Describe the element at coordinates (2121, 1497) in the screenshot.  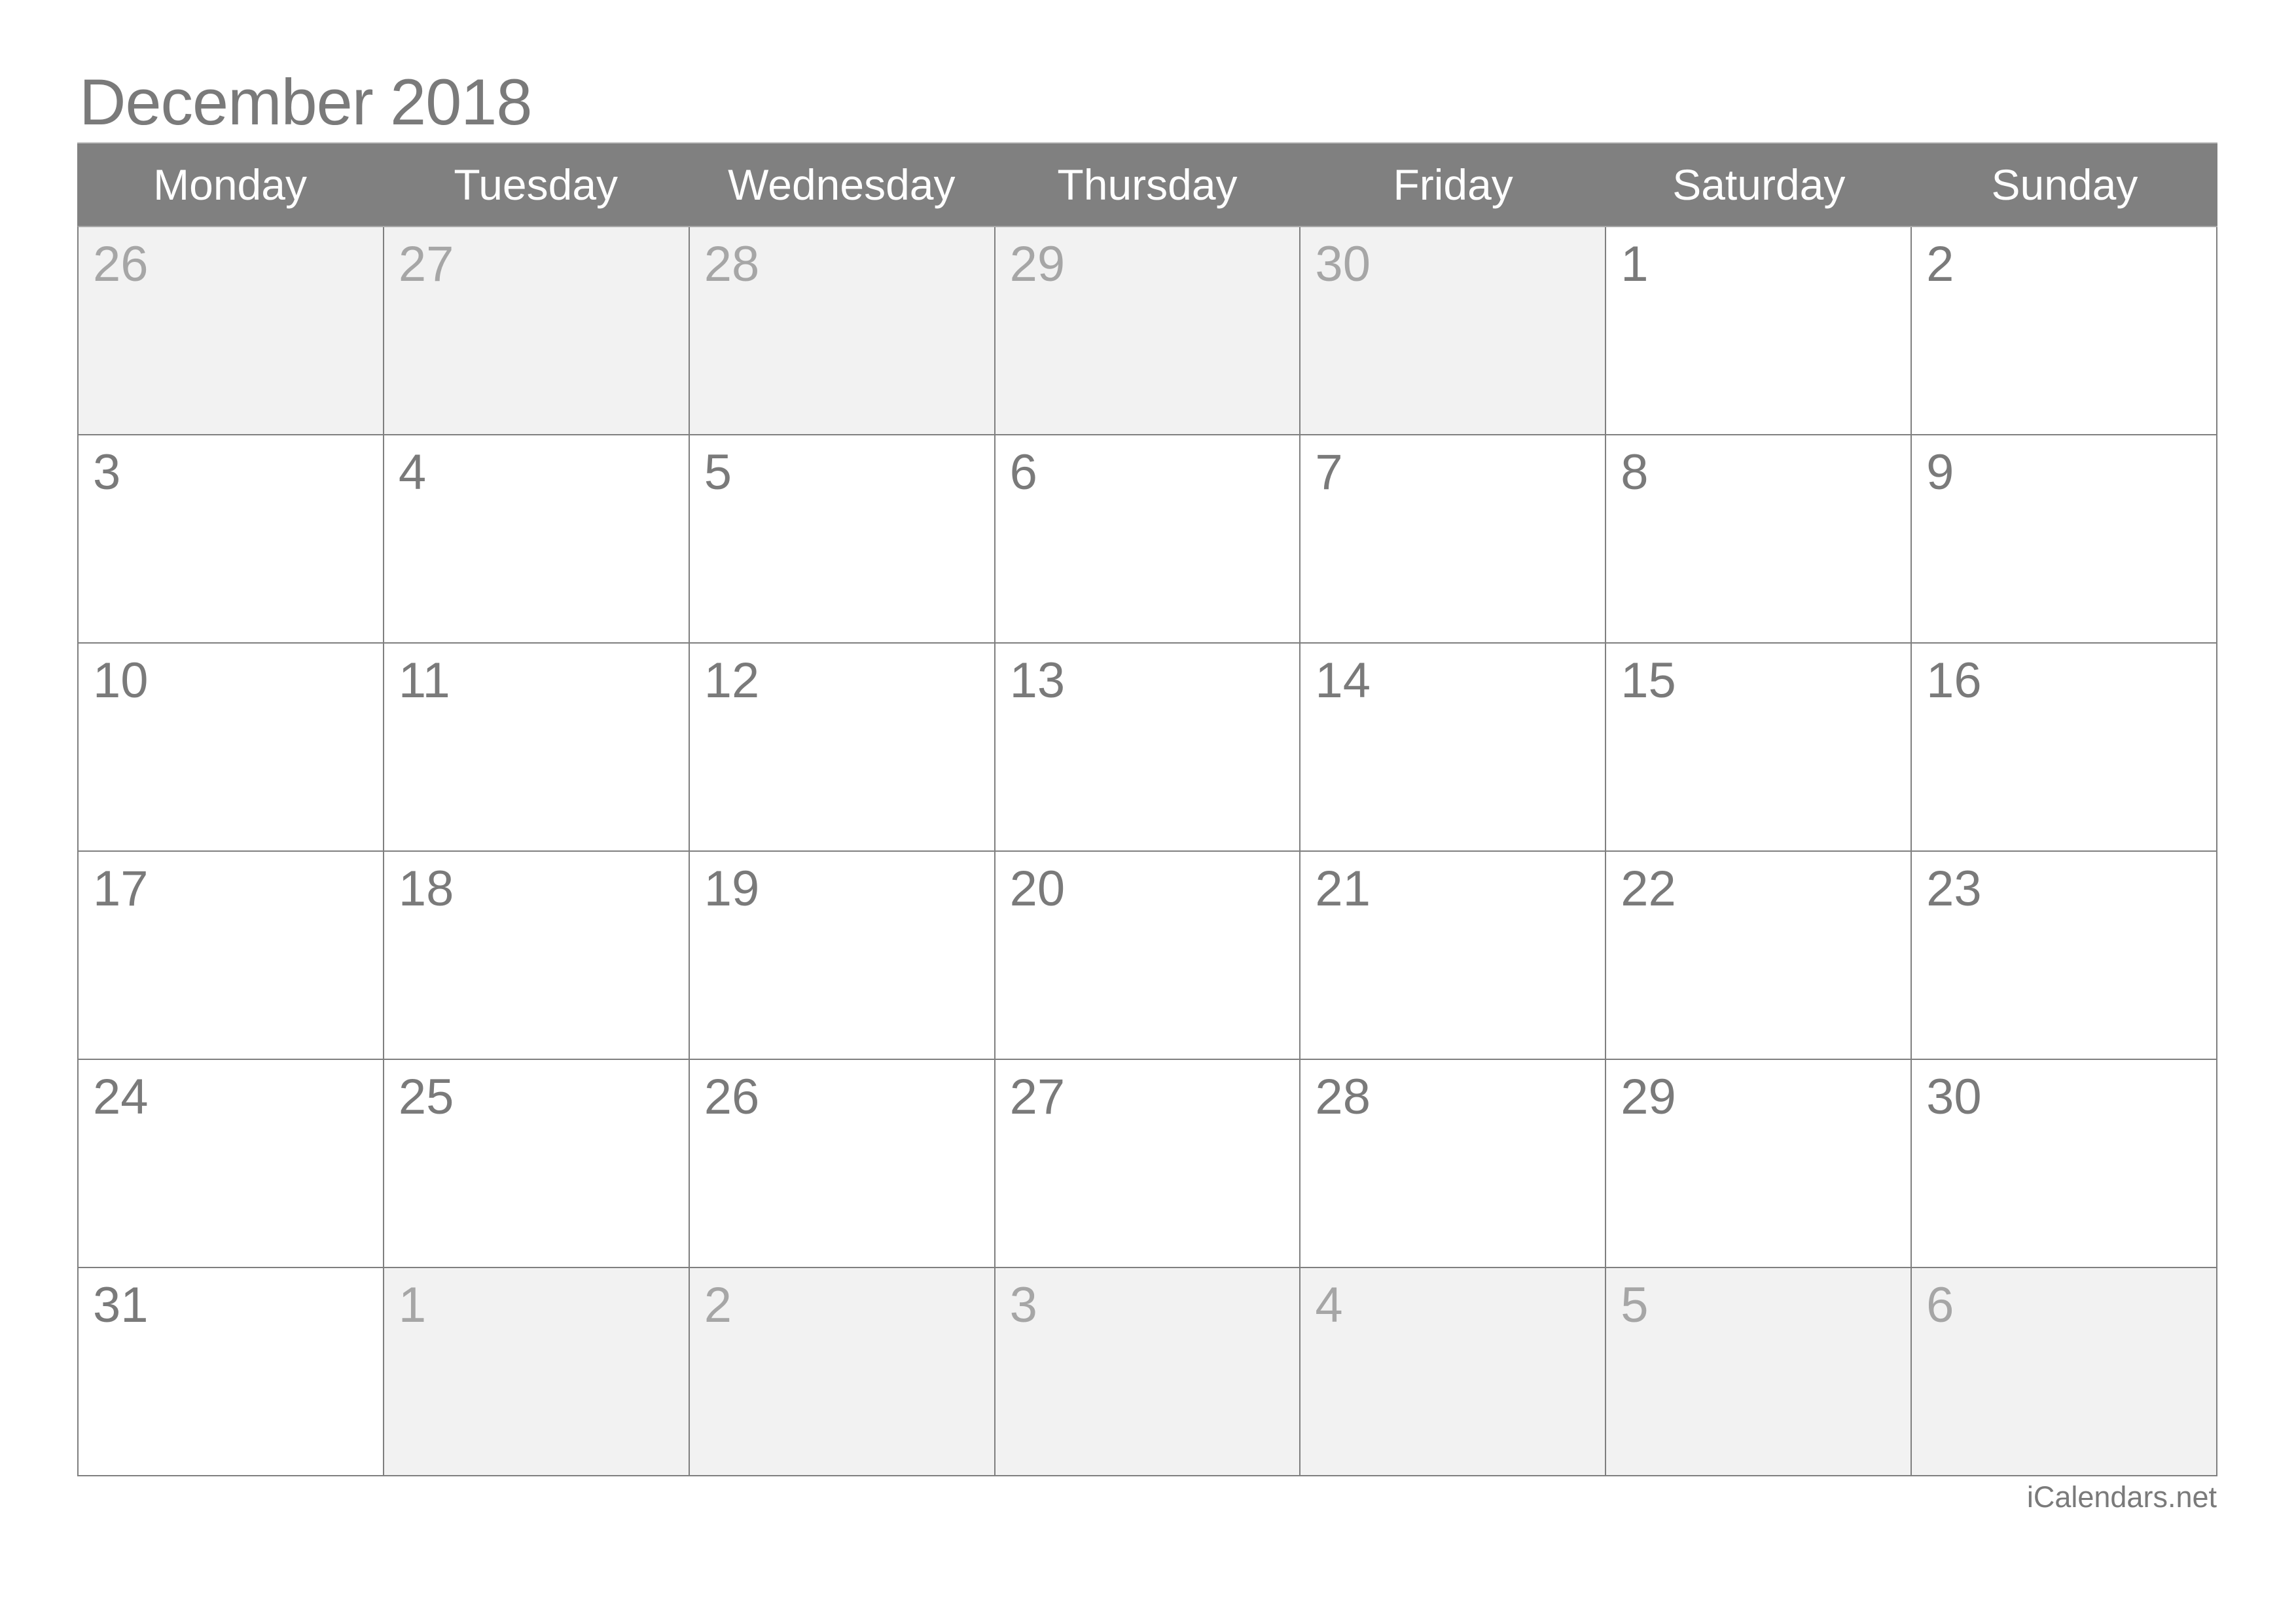
I see `footer-brand: iCalendars.net` at that location.